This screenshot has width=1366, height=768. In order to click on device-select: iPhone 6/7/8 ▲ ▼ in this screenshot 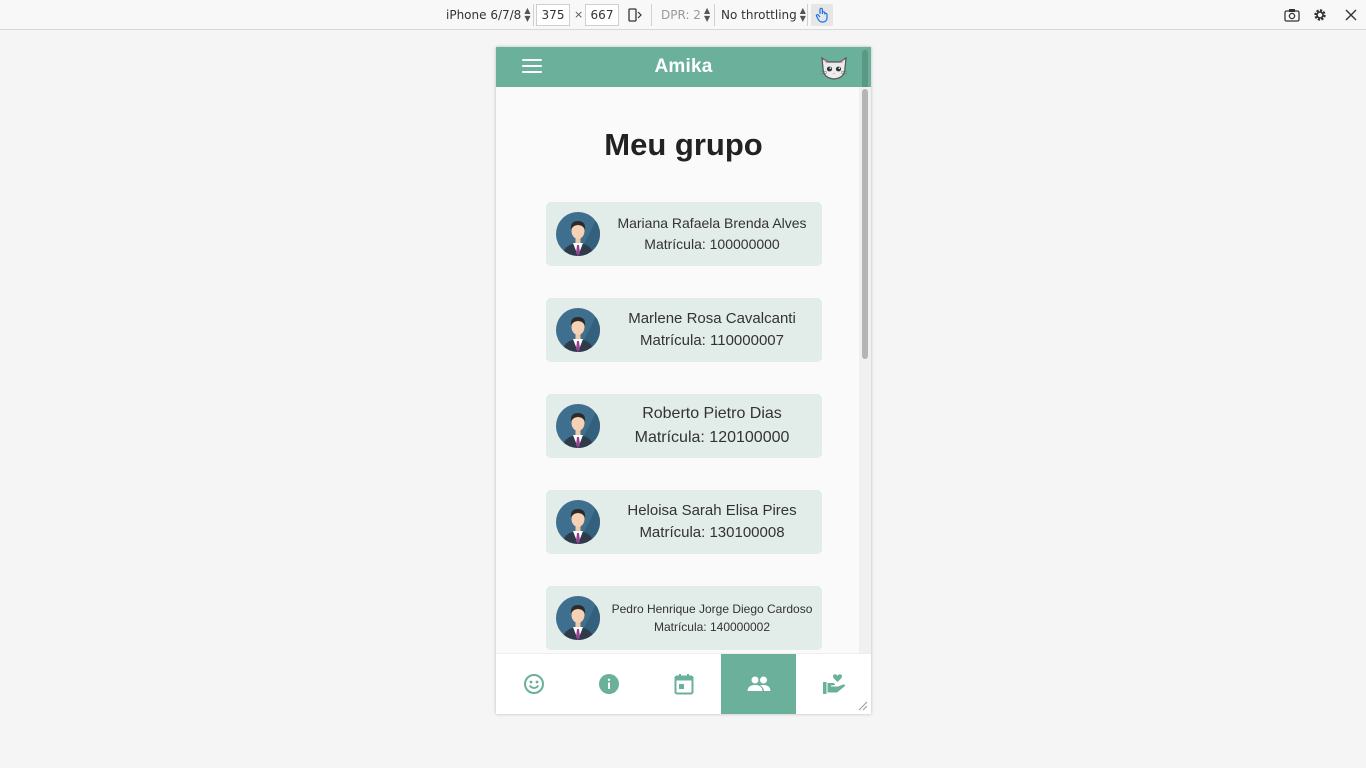, I will do `click(488, 14)`.